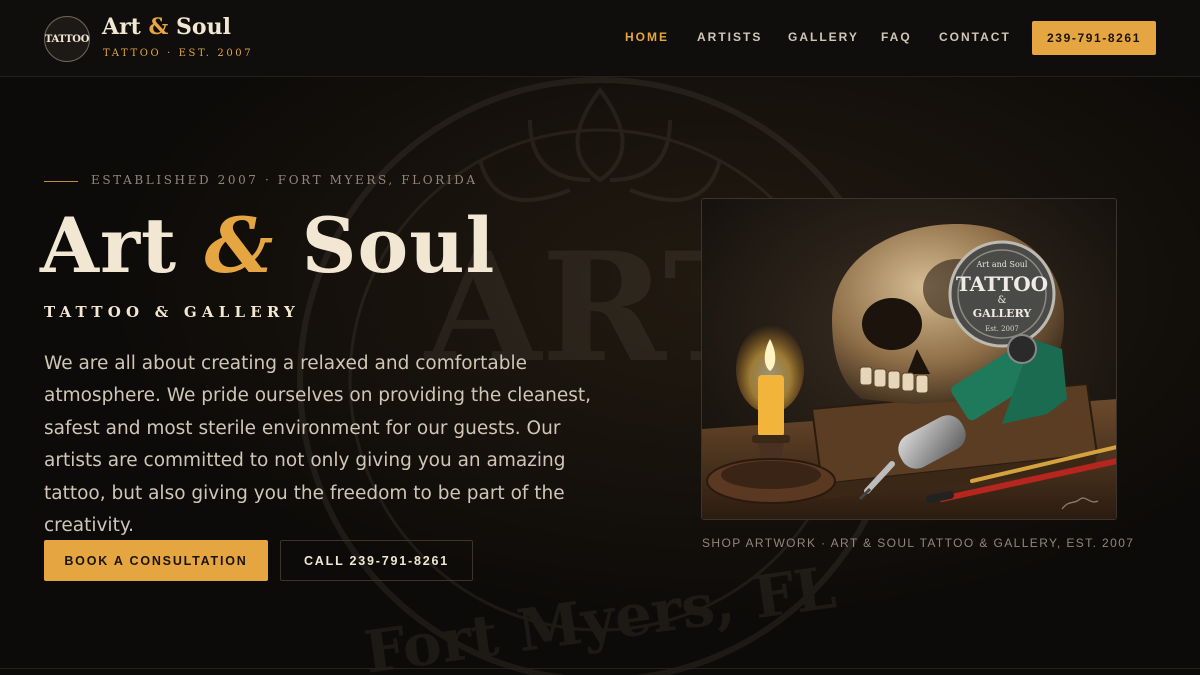 The image size is (1200, 675). I want to click on brand-name-part1: Art, so click(125, 27).